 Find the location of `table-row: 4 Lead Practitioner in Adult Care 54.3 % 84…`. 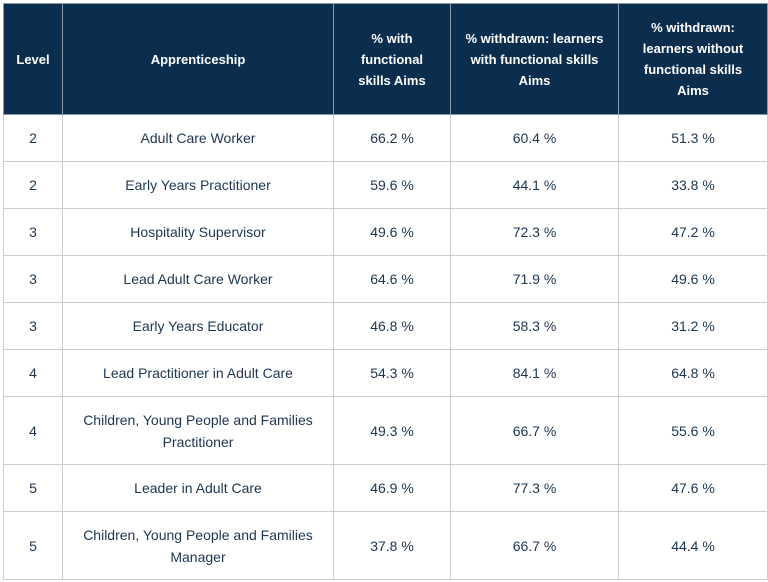

table-row: 4 Lead Practitioner in Adult Care 54.3 % 84… is located at coordinates (385, 373).